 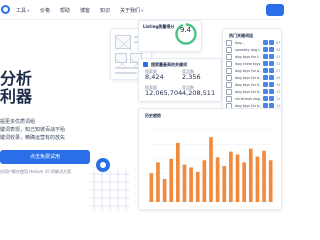 What do you see at coordinates (131, 10) in the screenshot?
I see `nav-about: 关于我们 ▾` at bounding box center [131, 10].